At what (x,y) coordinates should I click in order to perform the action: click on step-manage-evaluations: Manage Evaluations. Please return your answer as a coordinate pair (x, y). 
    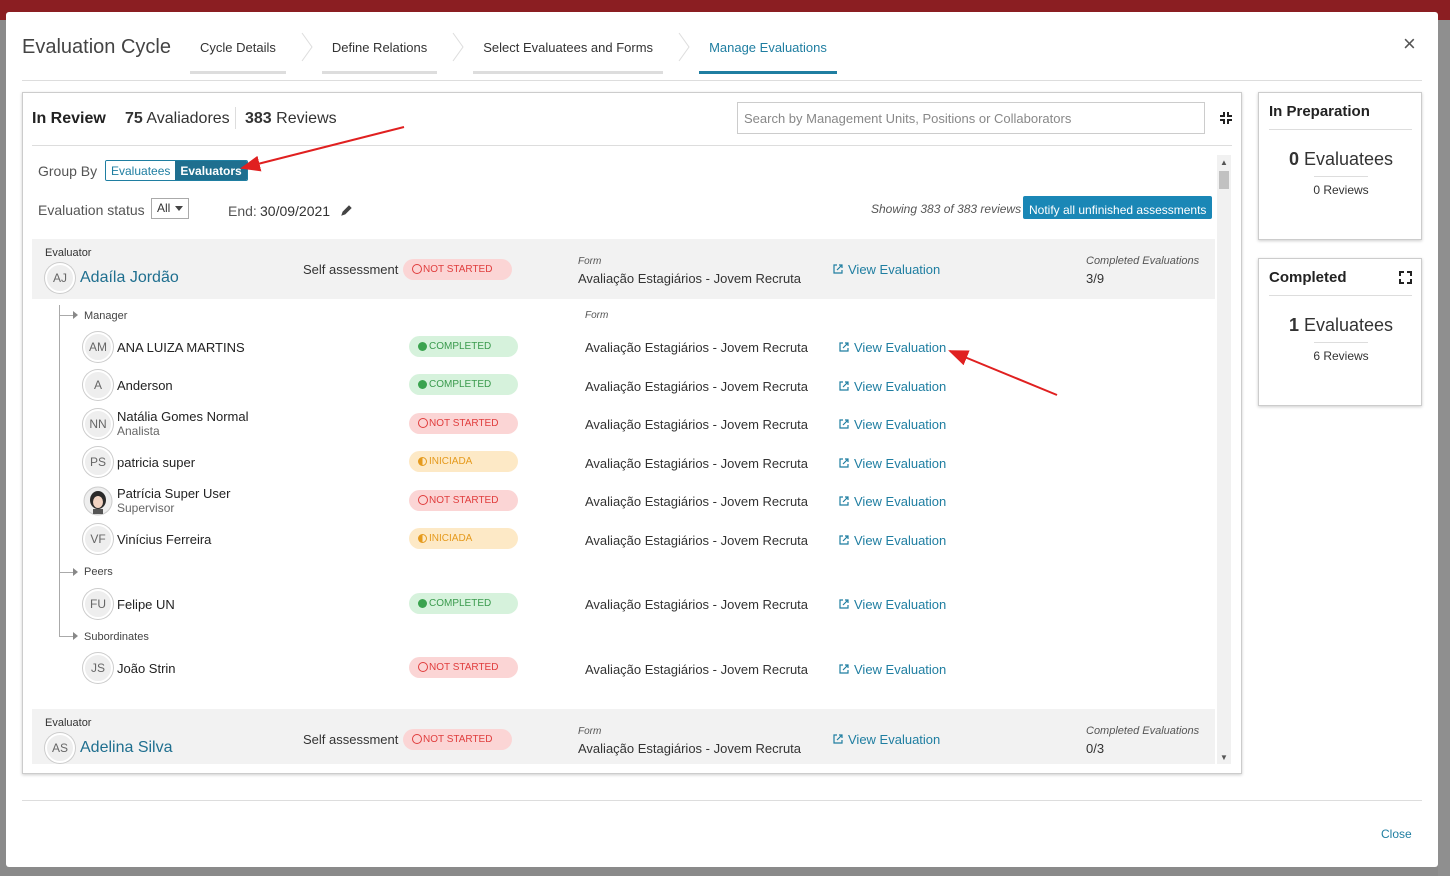
    Looking at the image, I should click on (768, 56).